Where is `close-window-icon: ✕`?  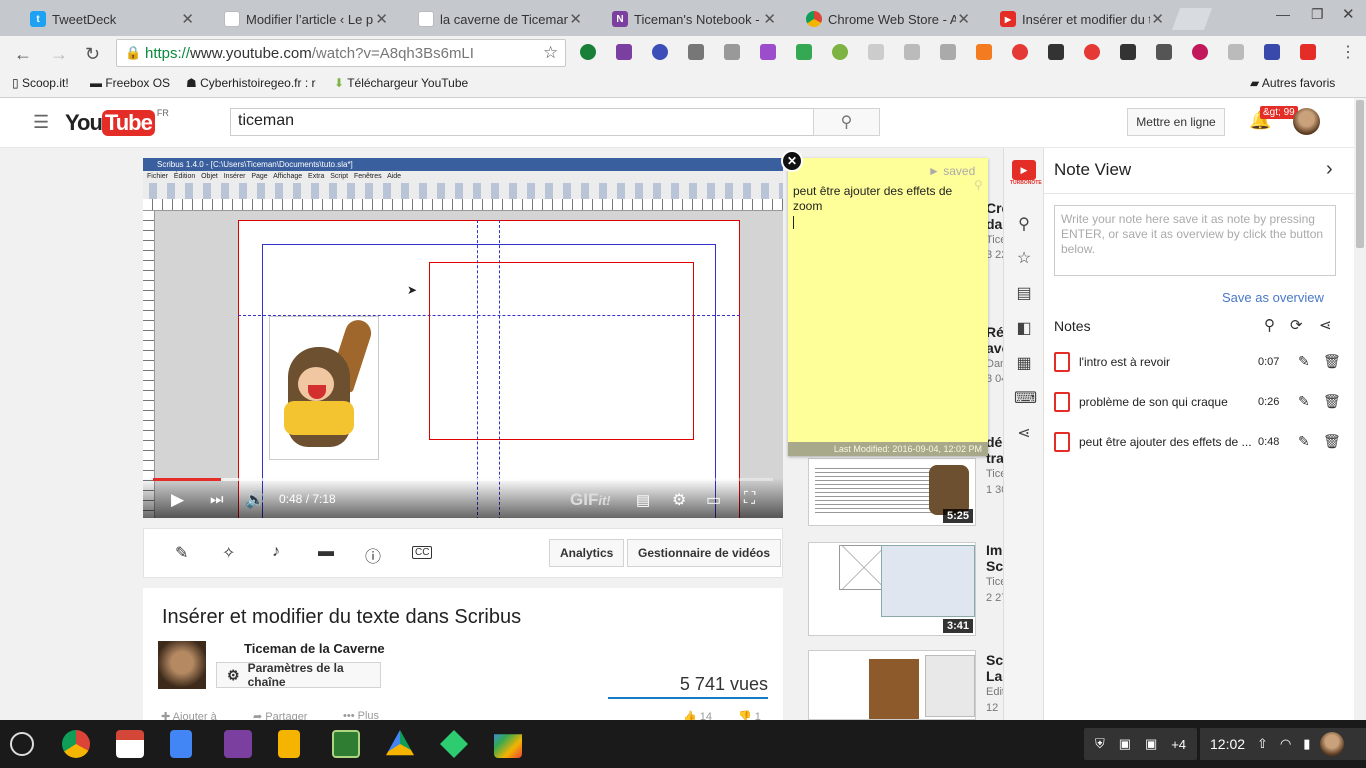 close-window-icon: ✕ is located at coordinates (1348, 14).